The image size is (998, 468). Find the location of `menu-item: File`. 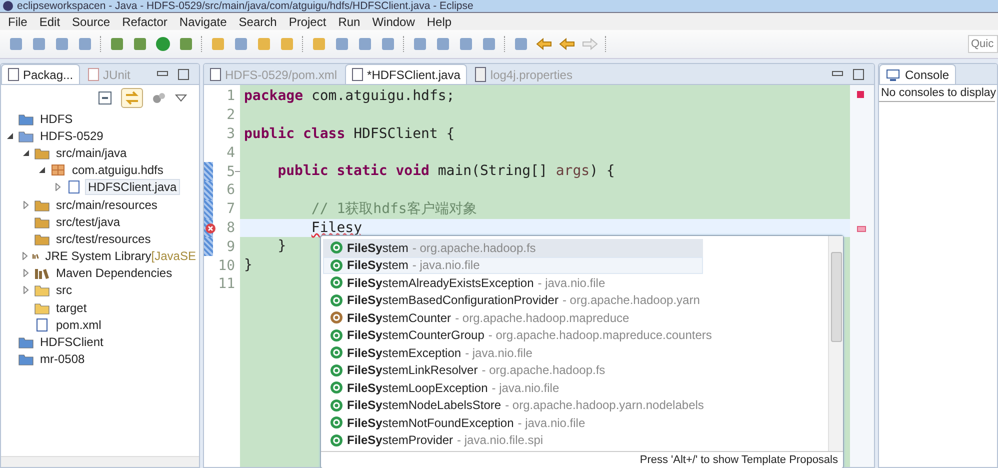

menu-item: File is located at coordinates (18, 21).